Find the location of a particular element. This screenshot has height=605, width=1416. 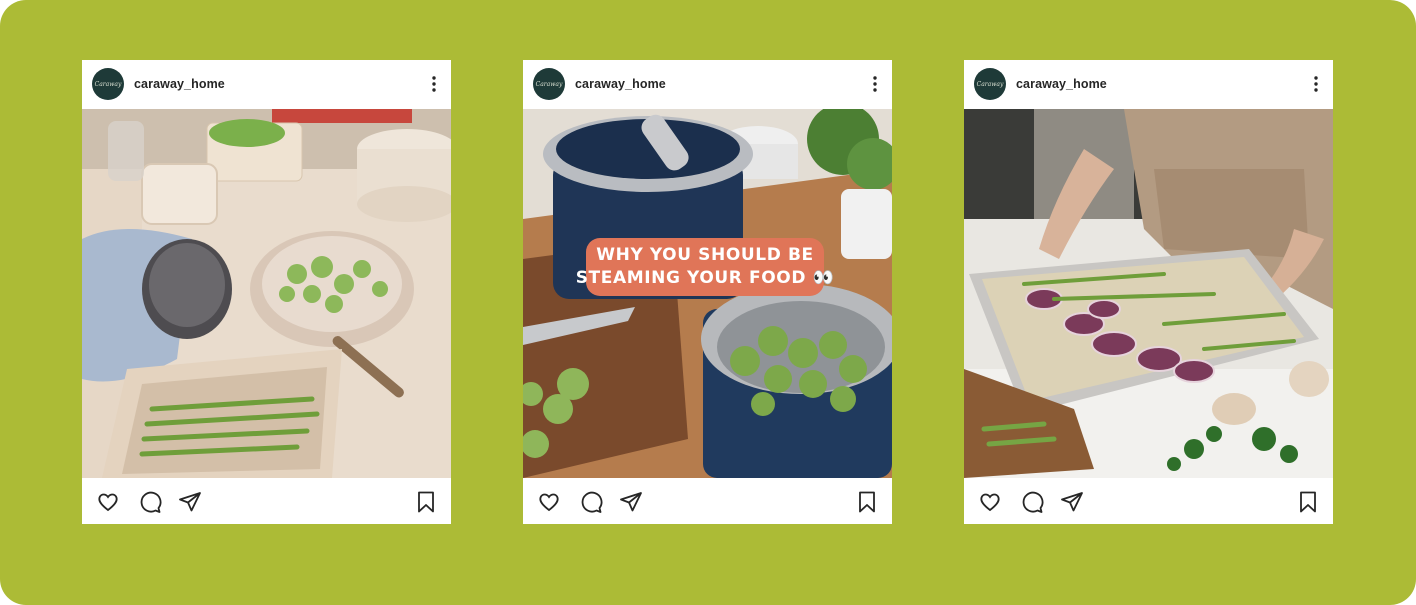

overlay-line-2: STEAMING YOUR FOOD 👀 is located at coordinates (705, 278).